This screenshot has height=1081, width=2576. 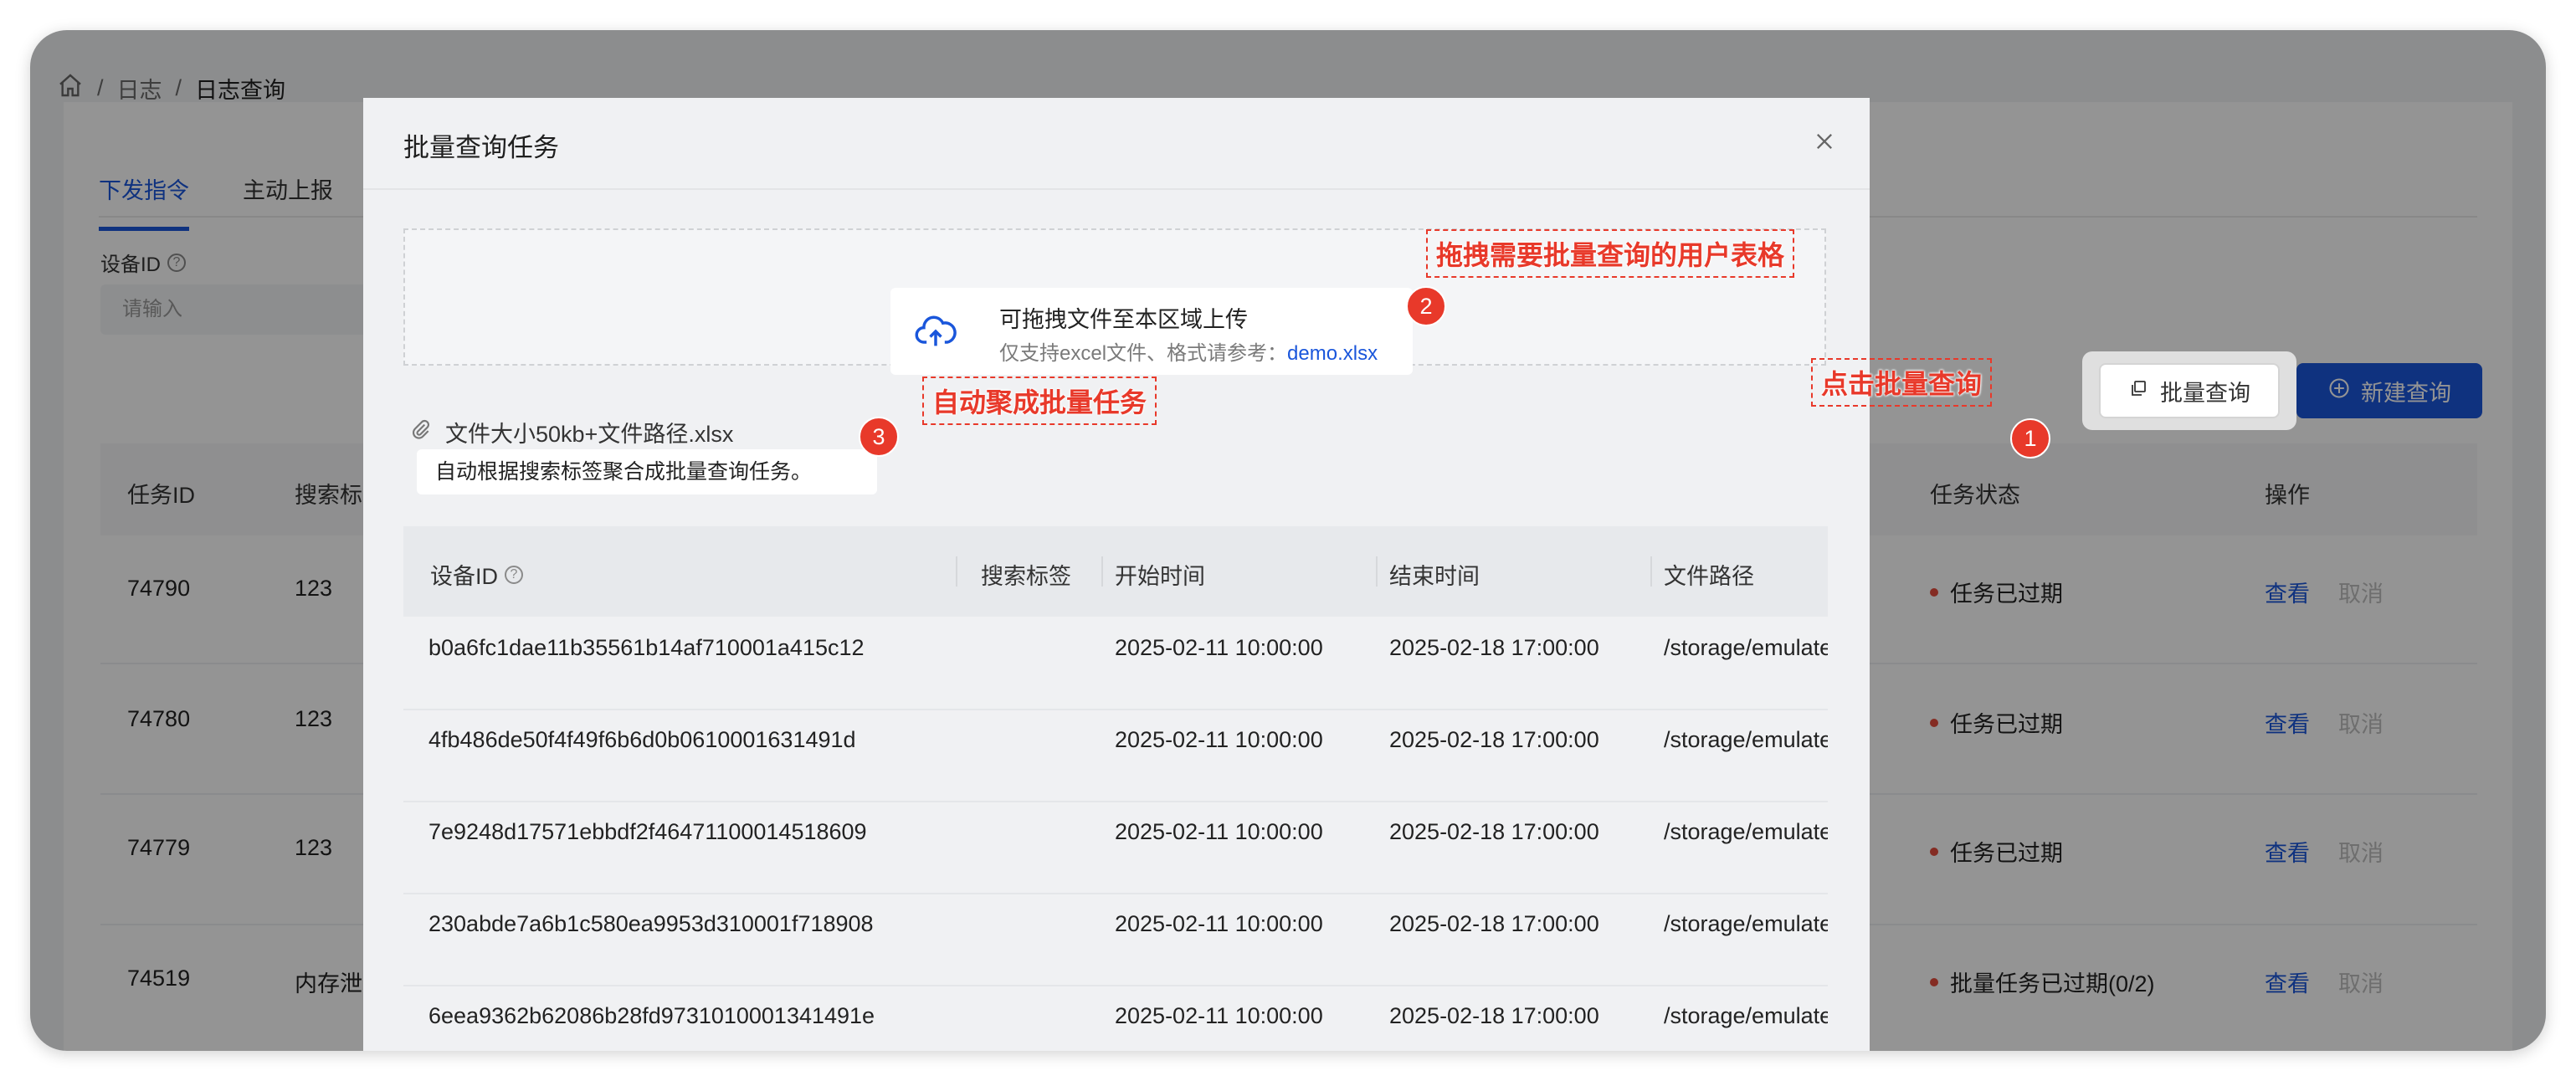 What do you see at coordinates (1160, 576) in the screenshot?
I see `column-header-start-time: 开始时间` at bounding box center [1160, 576].